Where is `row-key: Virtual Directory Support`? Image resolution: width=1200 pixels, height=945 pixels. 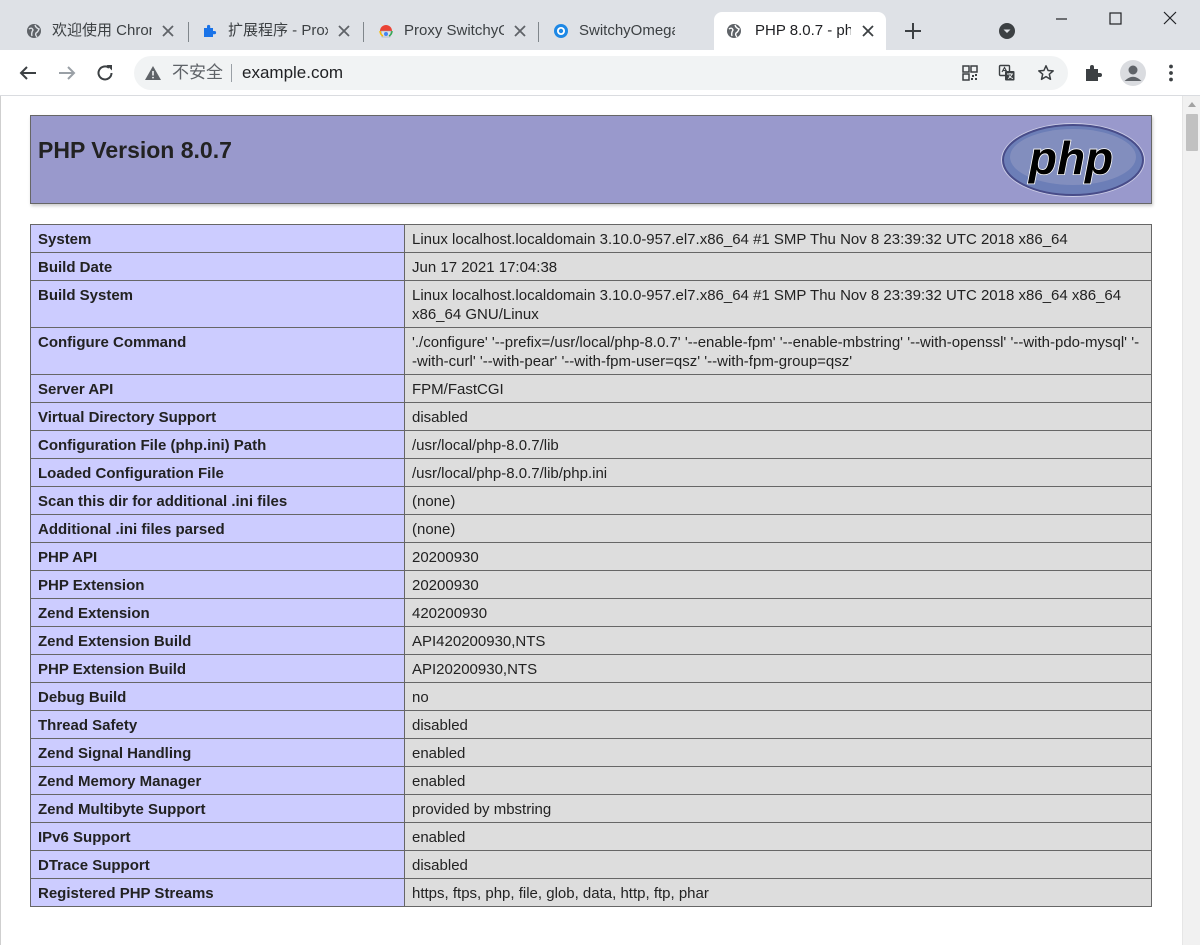 row-key: Virtual Directory Support is located at coordinates (217, 416).